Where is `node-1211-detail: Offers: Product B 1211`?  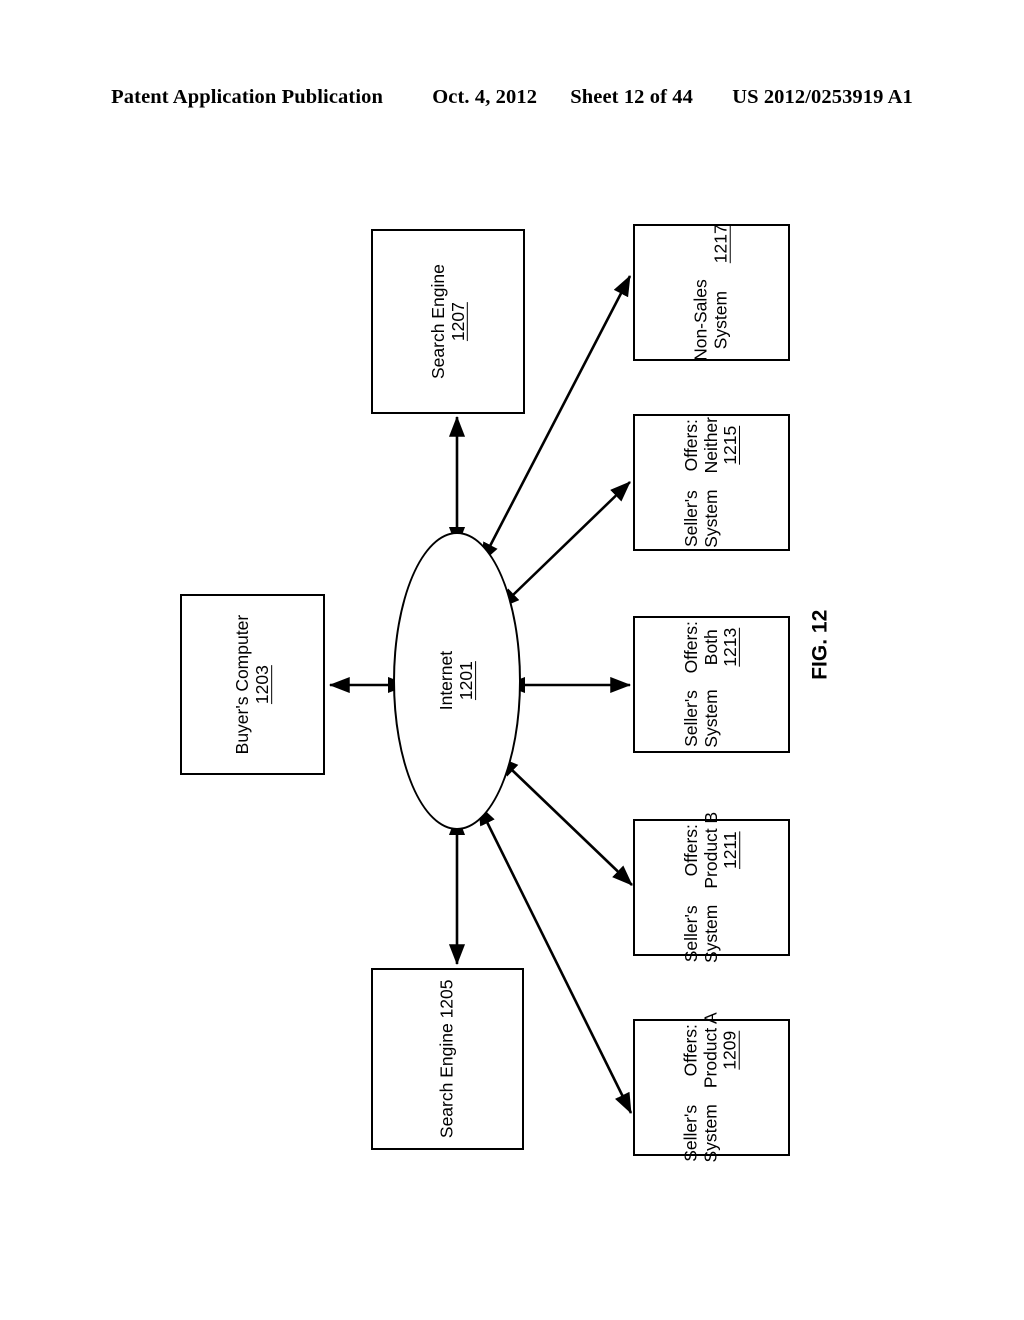 node-1211-detail: Offers: Product B 1211 is located at coordinates (711, 850).